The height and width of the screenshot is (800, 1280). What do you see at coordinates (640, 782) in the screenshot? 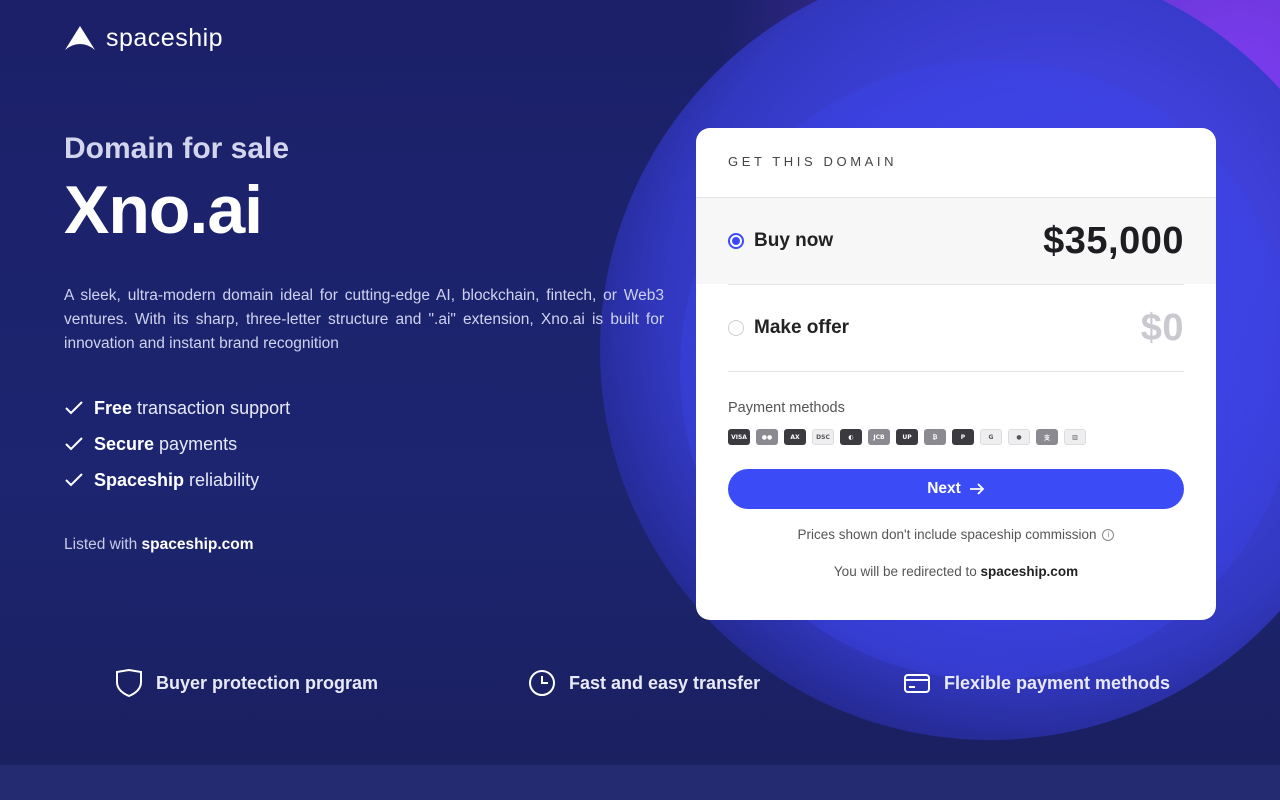
I see `footer-band` at bounding box center [640, 782].